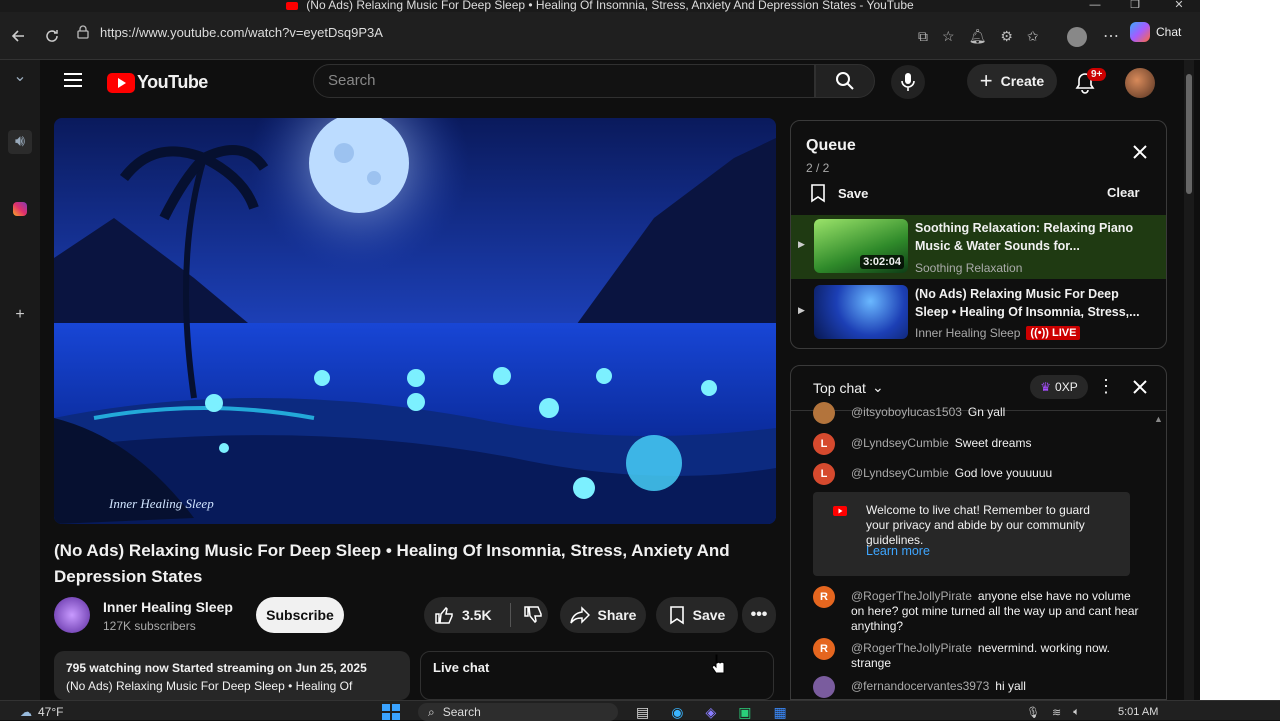 The image size is (1280, 721). What do you see at coordinates (845, 81) in the screenshot?
I see `search-button` at bounding box center [845, 81].